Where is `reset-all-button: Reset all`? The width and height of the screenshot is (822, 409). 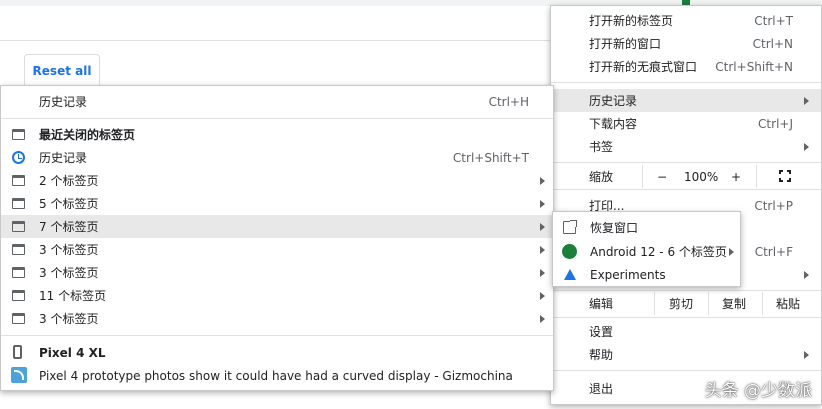 reset-all-button: Reset all is located at coordinates (62, 70).